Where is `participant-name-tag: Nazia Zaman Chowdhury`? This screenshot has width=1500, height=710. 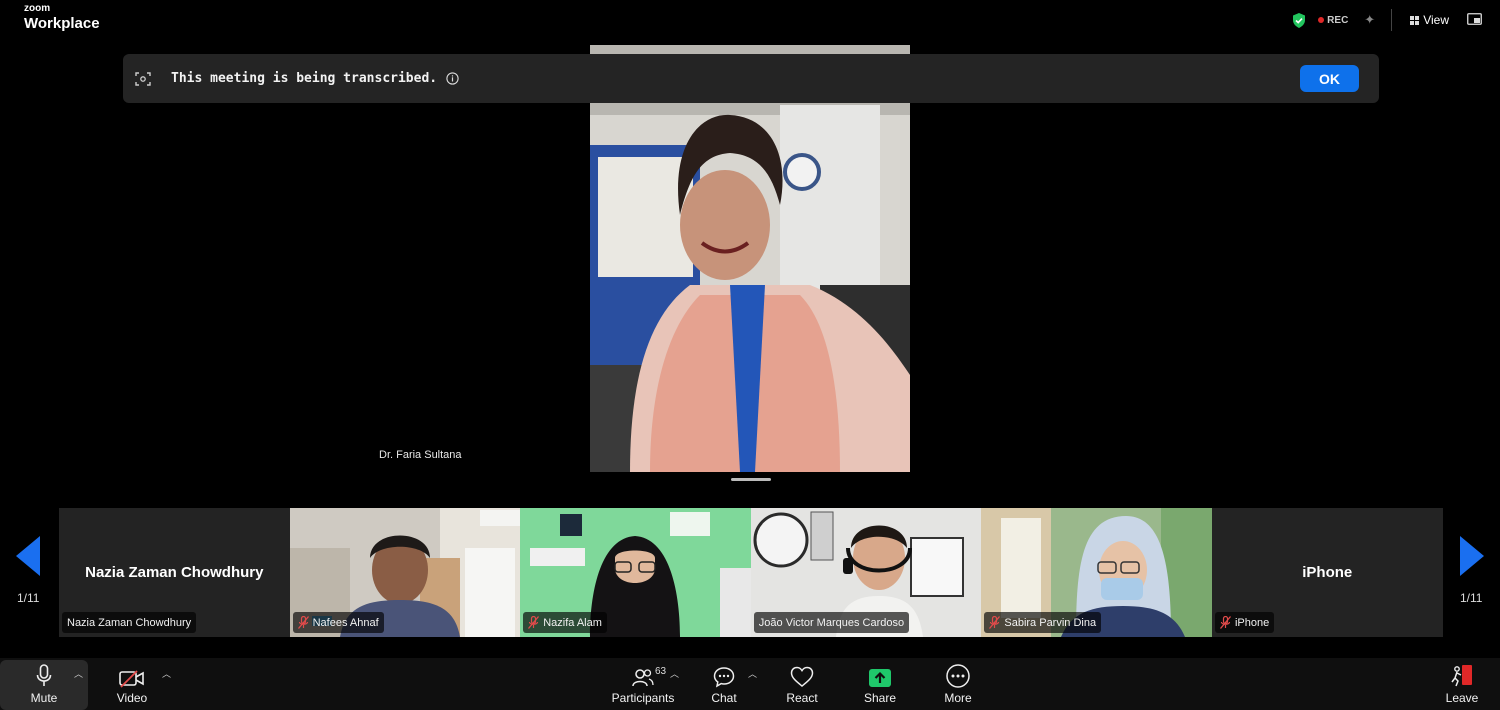 participant-name-tag: Nazia Zaman Chowdhury is located at coordinates (129, 622).